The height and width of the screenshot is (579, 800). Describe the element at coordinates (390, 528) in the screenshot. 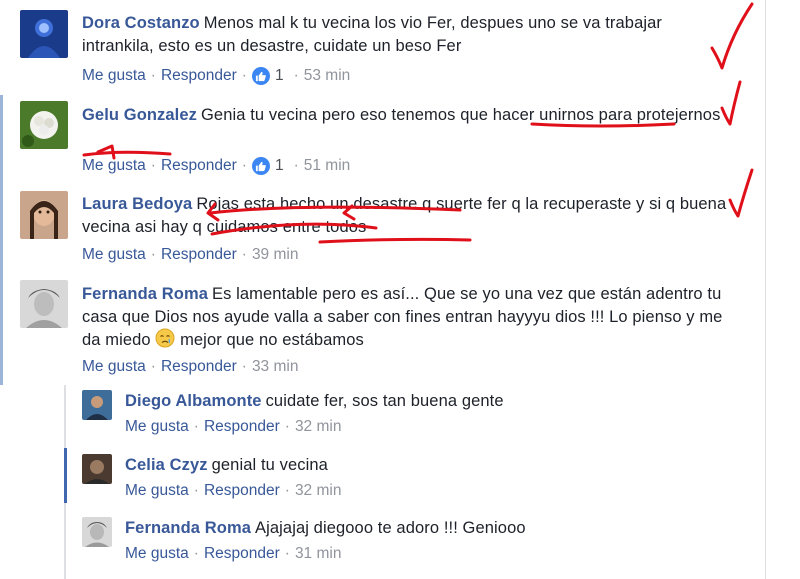

I see `reply-text: Ajajajaj diegooo te adoro !!! Geniooo` at that location.